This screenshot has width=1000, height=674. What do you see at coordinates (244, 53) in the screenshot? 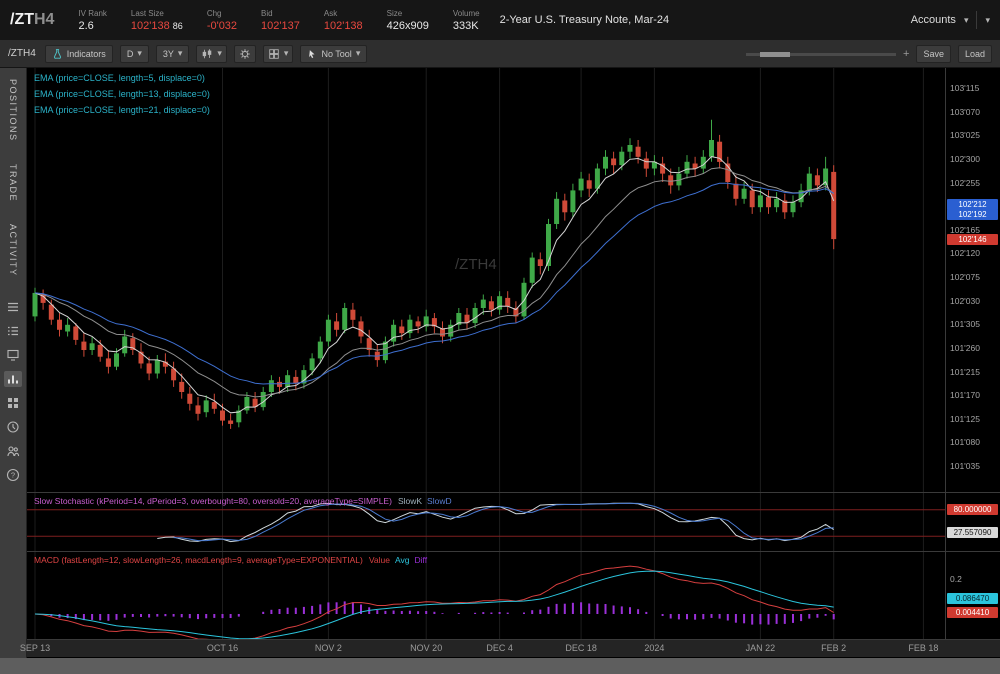
I see `chart-settings-button` at bounding box center [244, 53].